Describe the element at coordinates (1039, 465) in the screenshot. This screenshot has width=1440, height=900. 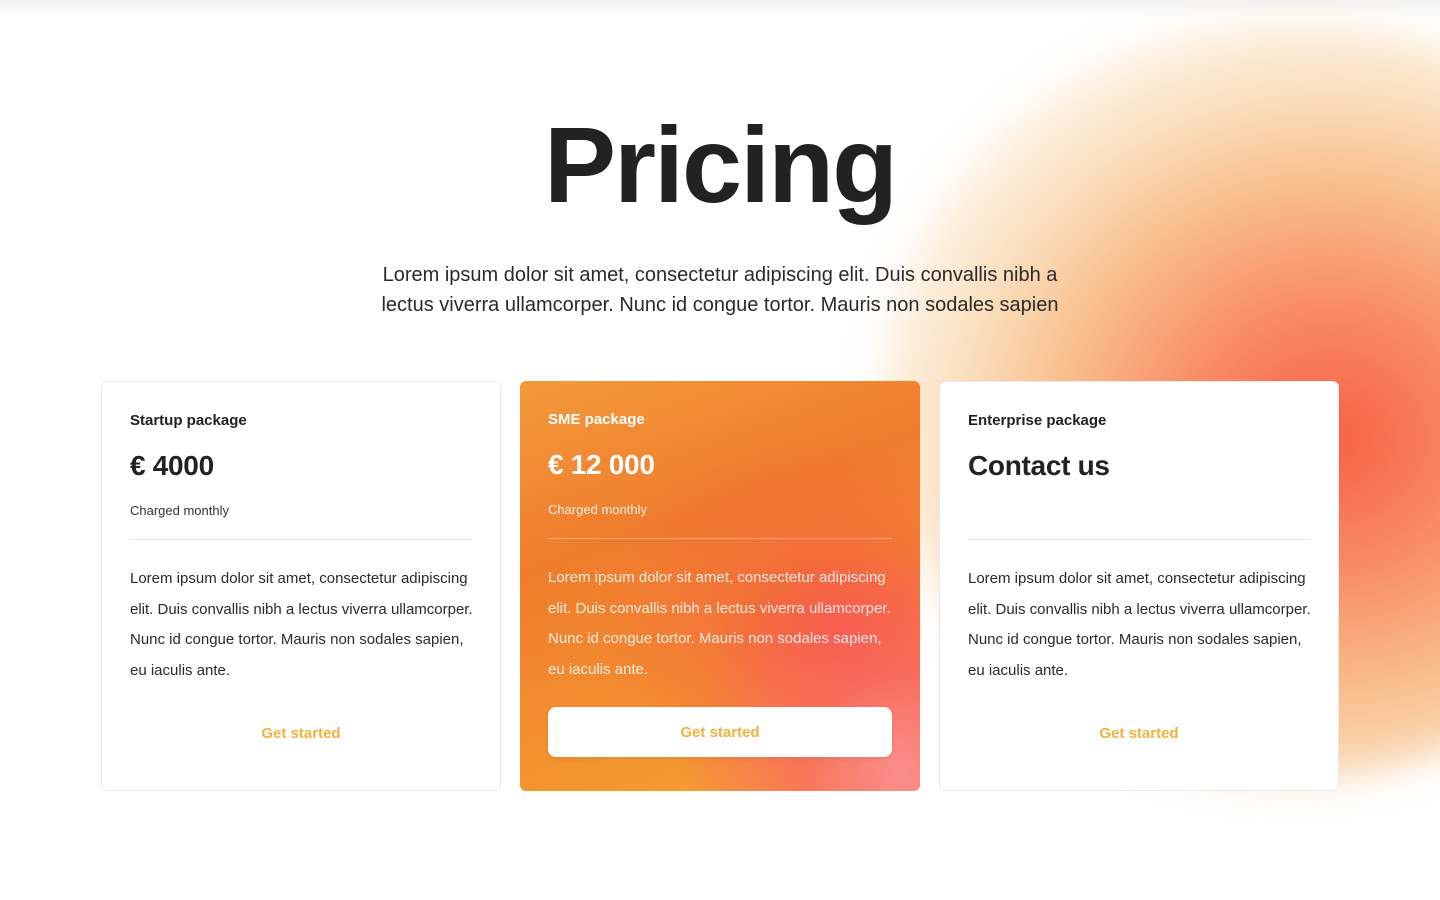
I see `package-price: Contact us` at that location.